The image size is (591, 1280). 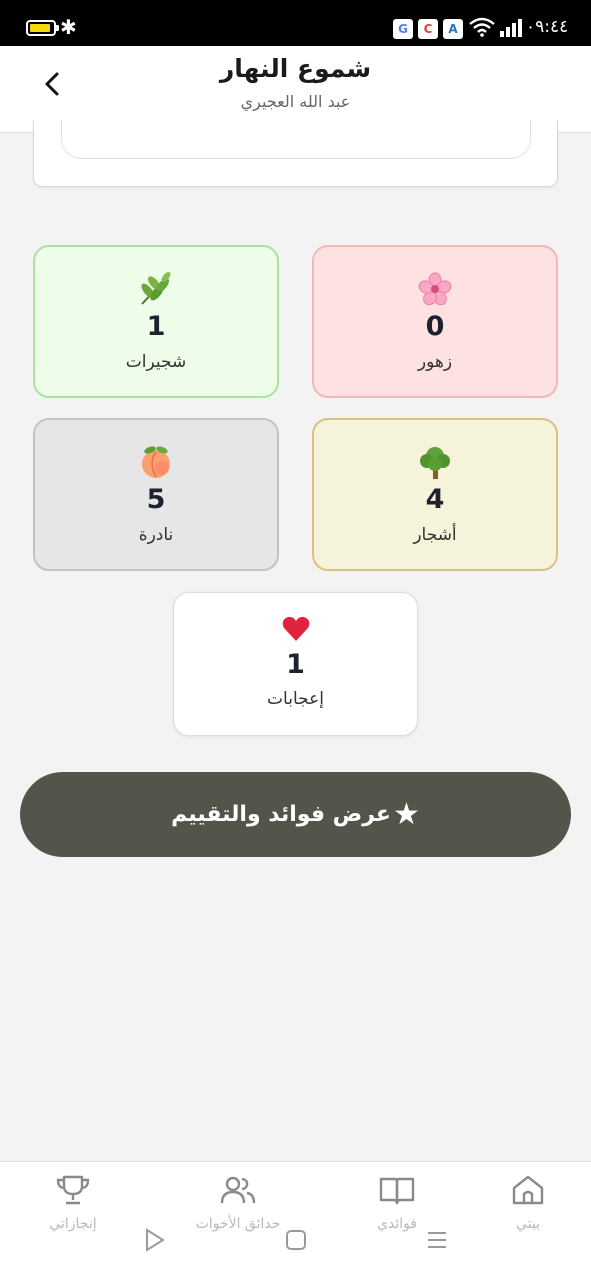 What do you see at coordinates (435, 462) in the screenshot?
I see `tree-icon` at bounding box center [435, 462].